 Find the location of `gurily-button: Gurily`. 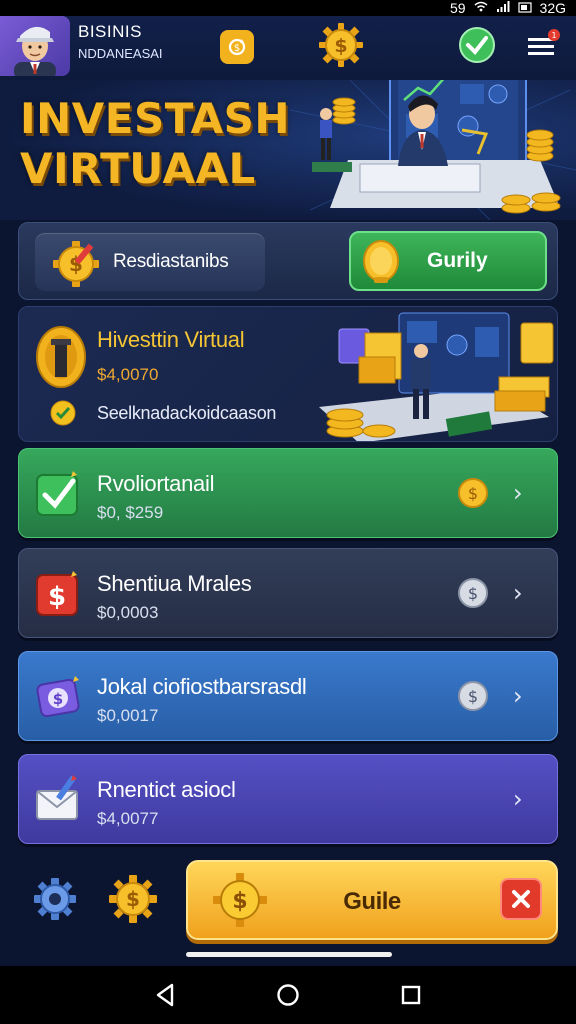

gurily-button: Gurily is located at coordinates (448, 261).